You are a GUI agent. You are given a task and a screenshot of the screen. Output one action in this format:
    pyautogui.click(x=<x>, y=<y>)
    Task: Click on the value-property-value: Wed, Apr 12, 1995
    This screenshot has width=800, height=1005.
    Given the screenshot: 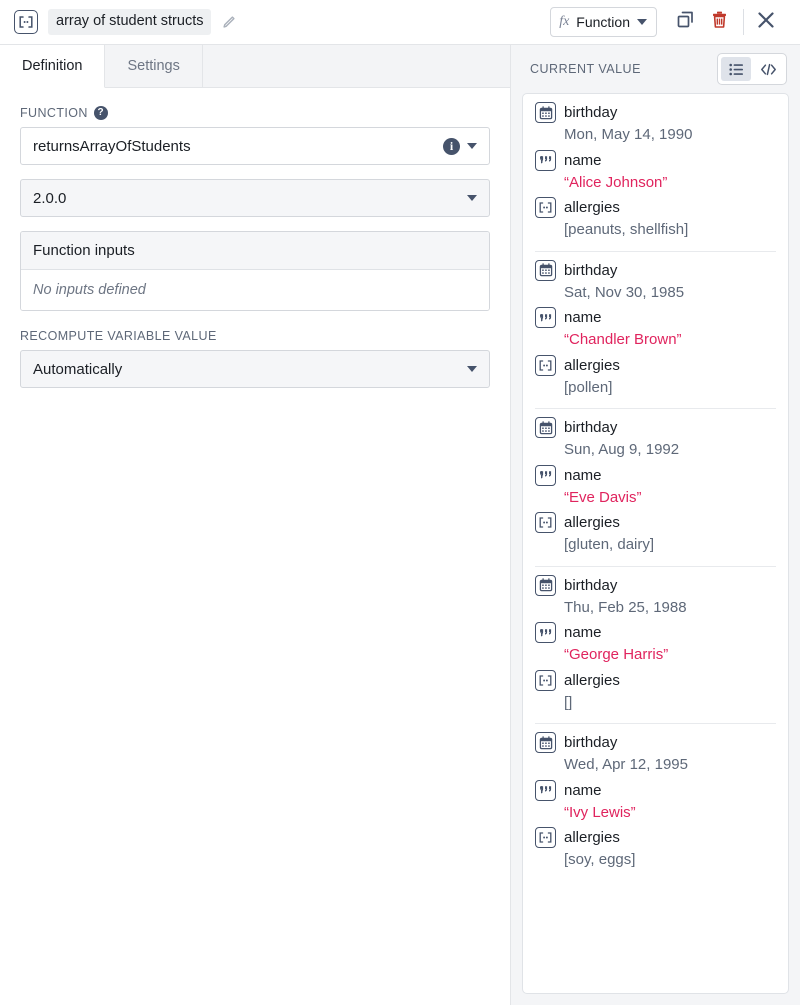 What is the action you would take?
    pyautogui.click(x=626, y=764)
    